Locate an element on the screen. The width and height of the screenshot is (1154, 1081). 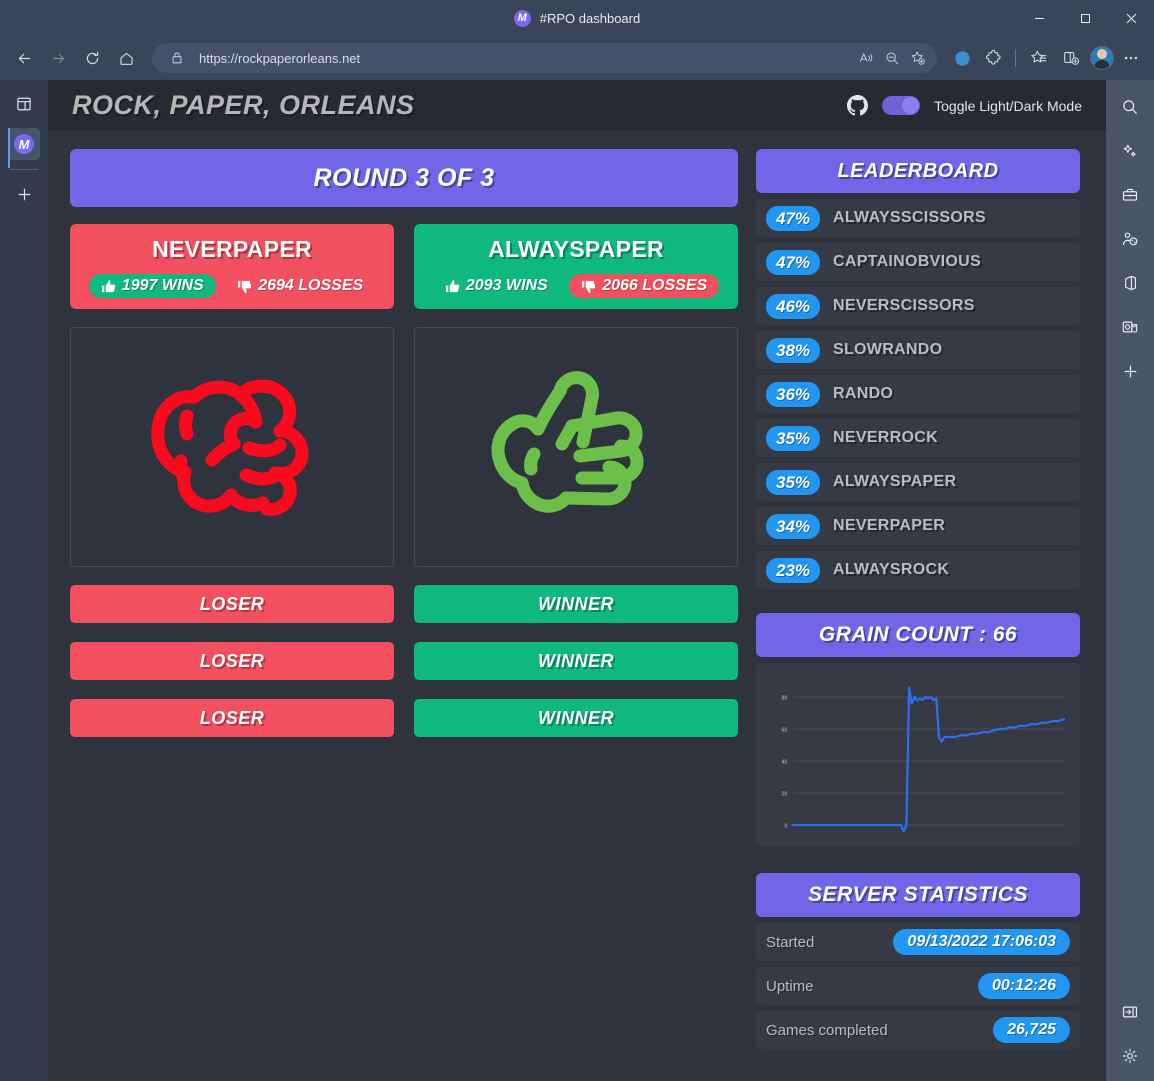
stat-value: 26,725 is located at coordinates (1031, 1030).